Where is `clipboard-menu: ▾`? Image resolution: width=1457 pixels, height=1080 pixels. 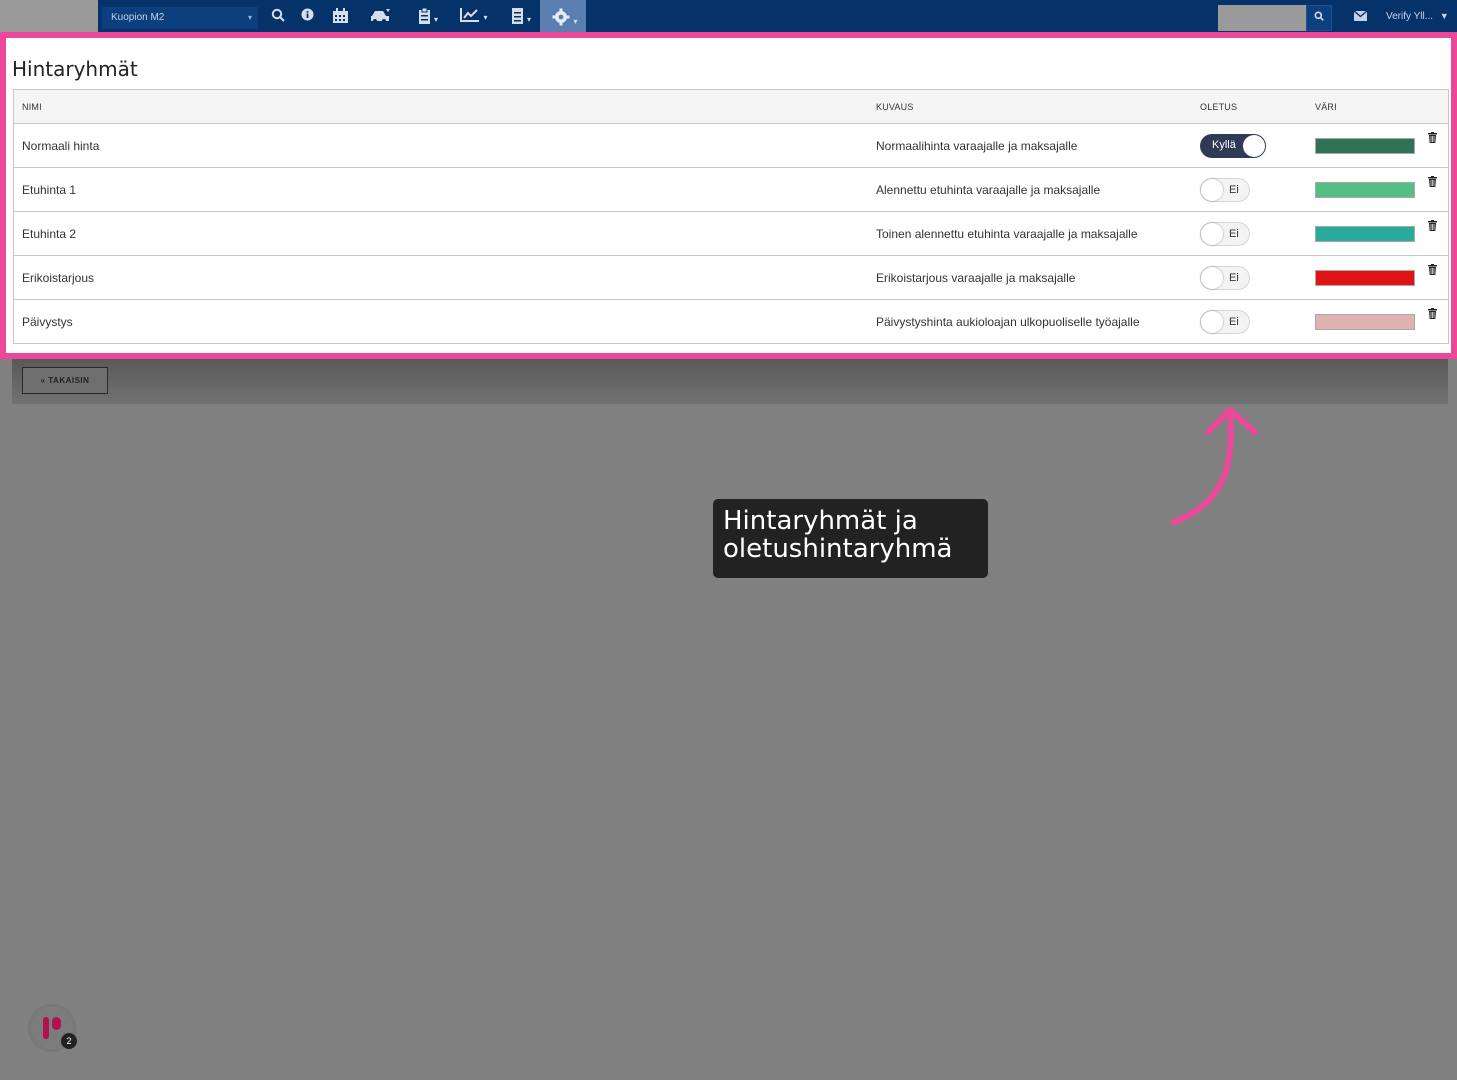 clipboard-menu: ▾ is located at coordinates (428, 17).